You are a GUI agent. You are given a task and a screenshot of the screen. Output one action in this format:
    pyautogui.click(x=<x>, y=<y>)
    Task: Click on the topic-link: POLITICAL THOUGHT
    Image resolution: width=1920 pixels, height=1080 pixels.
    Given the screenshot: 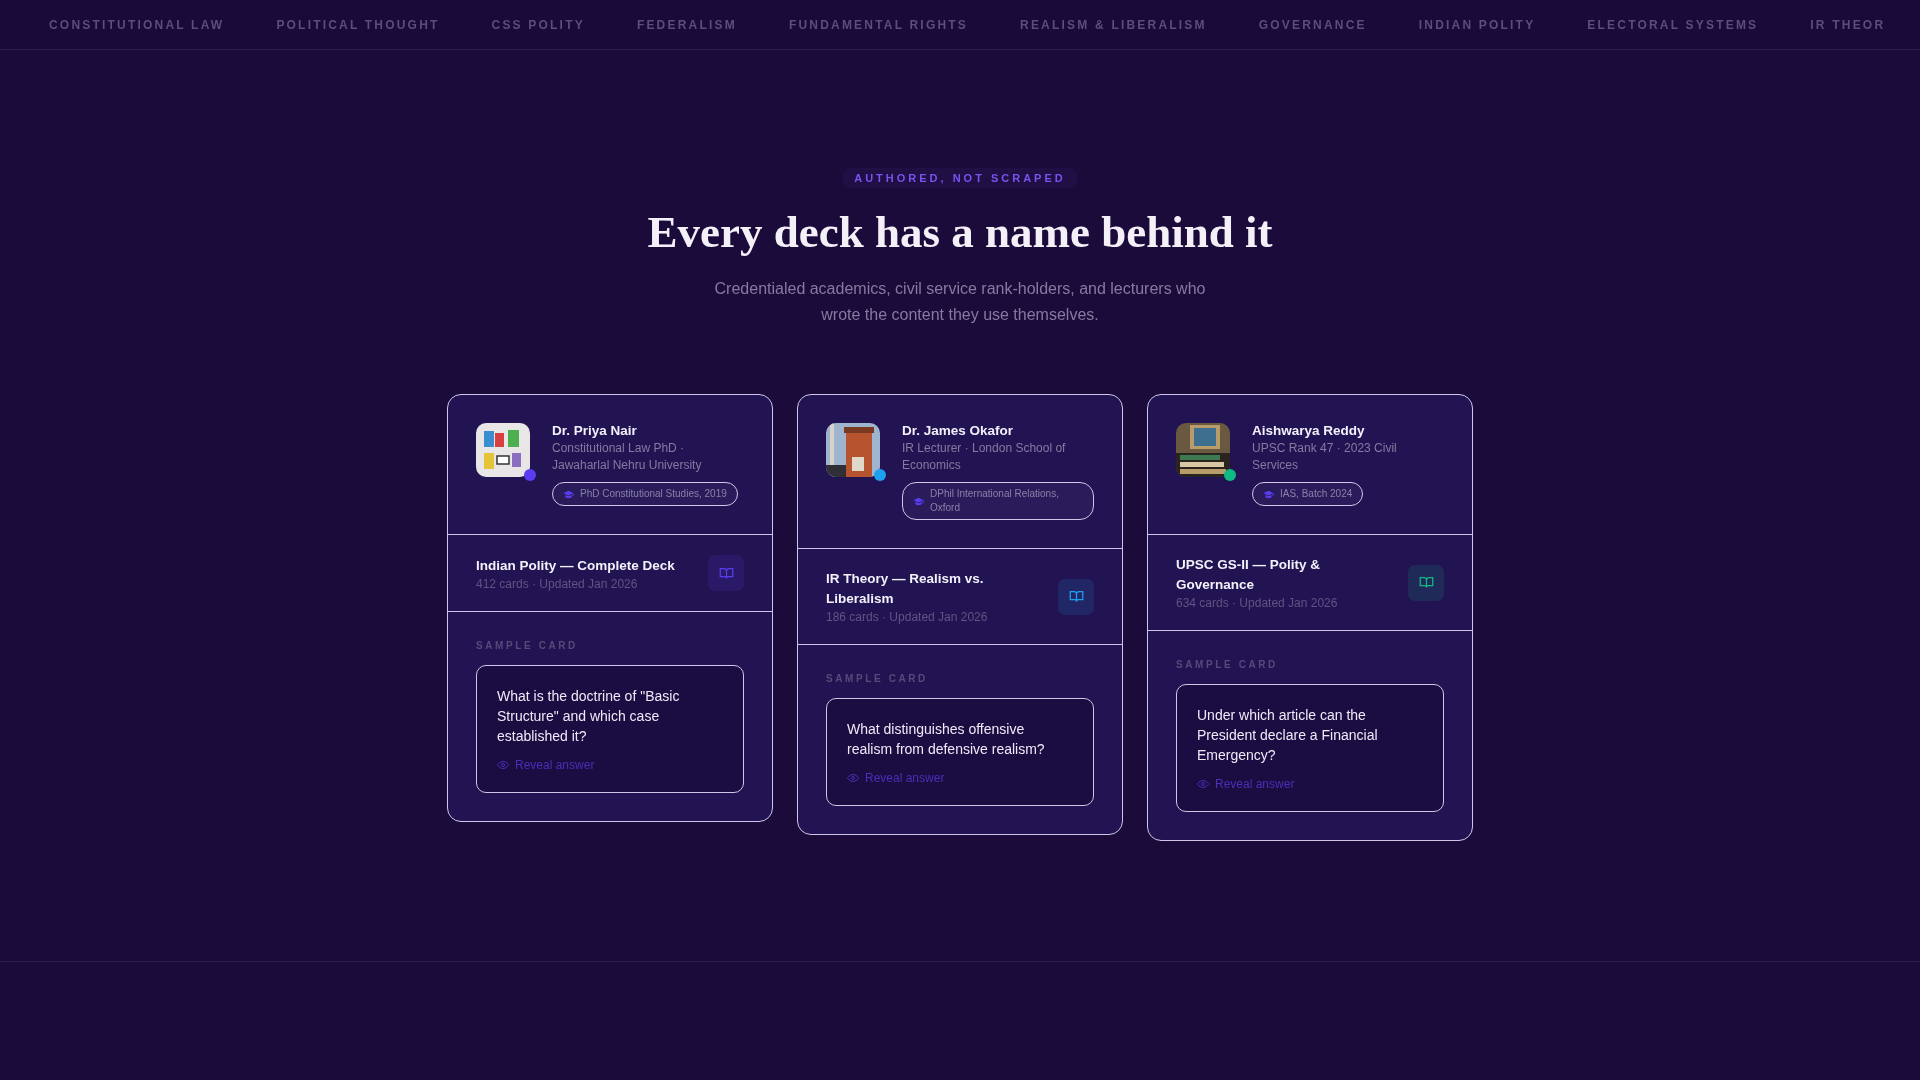 What is the action you would take?
    pyautogui.click(x=358, y=24)
    